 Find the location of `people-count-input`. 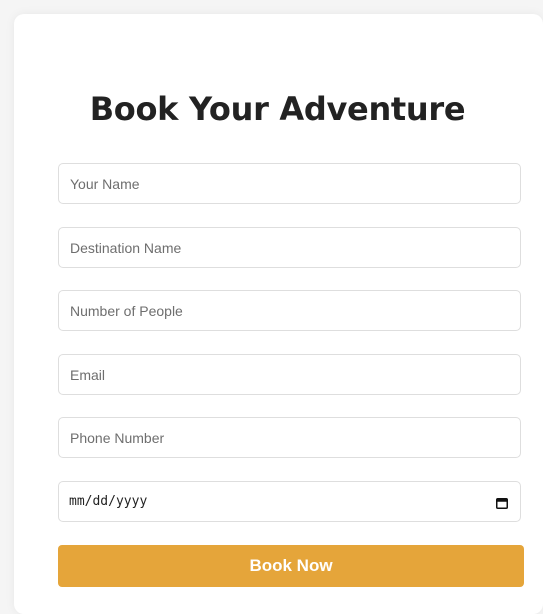

people-count-input is located at coordinates (289, 310).